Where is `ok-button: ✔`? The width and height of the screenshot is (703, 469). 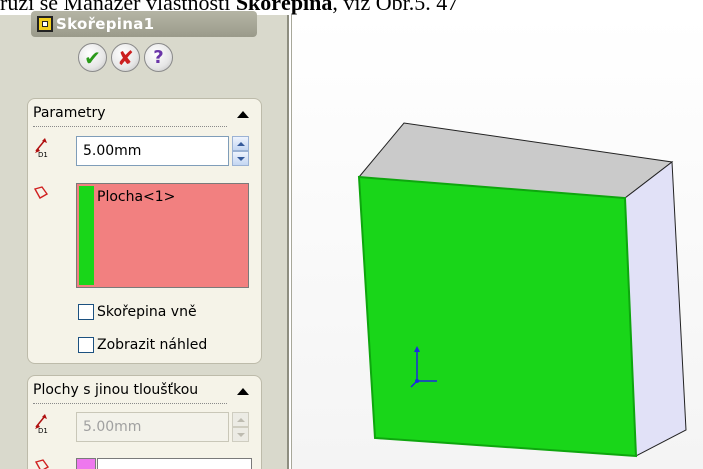 ok-button: ✔ is located at coordinates (92, 57).